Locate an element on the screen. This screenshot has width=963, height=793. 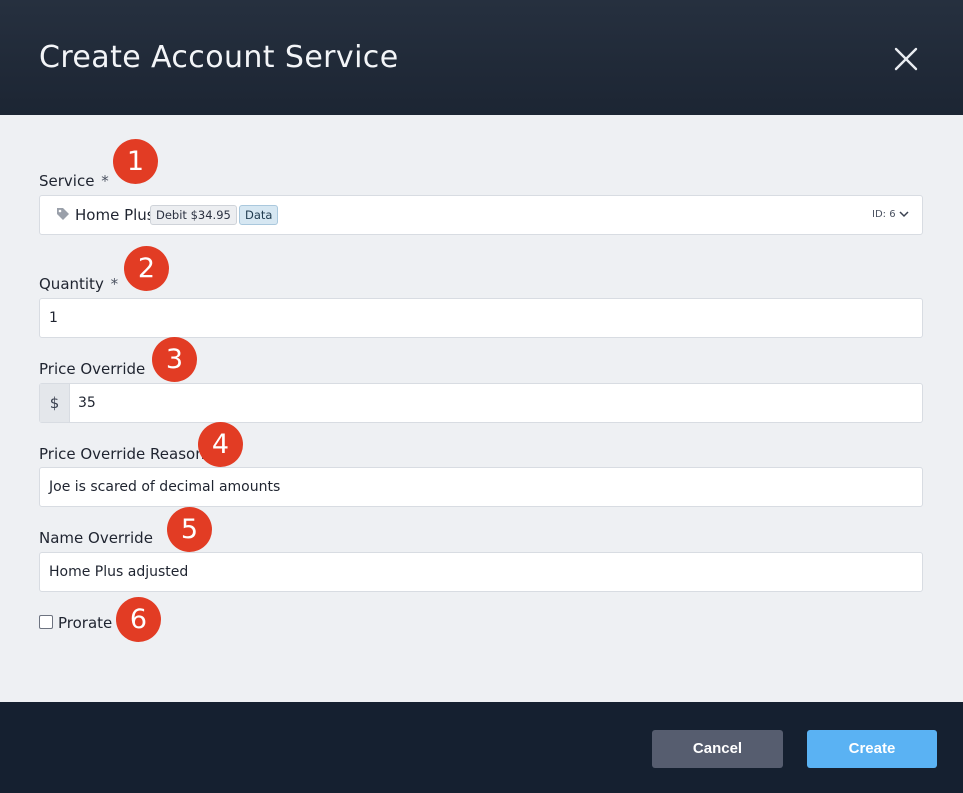
service-label-text: Service is located at coordinates (67, 181).